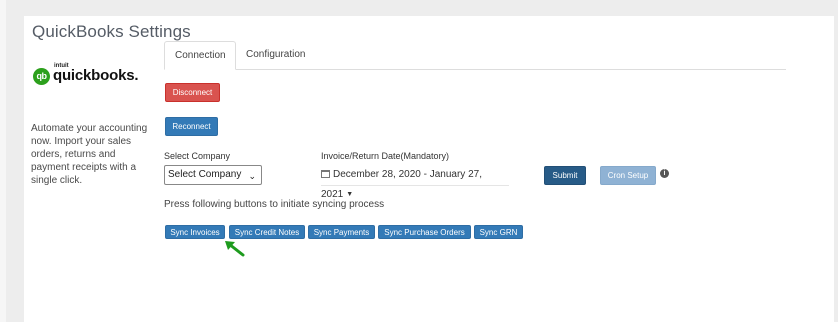  What do you see at coordinates (664, 173) in the screenshot?
I see `info-icon: i` at bounding box center [664, 173].